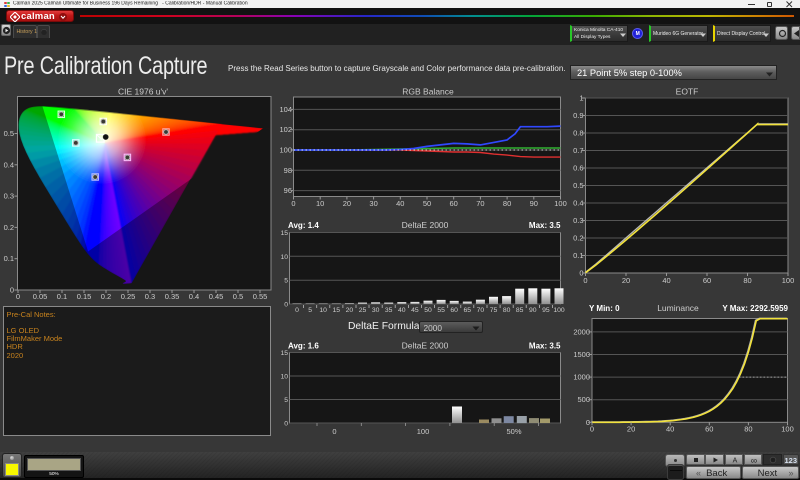  What do you see at coordinates (260, 296) in the screenshot?
I see `svg-text: 0.55` at bounding box center [260, 296].